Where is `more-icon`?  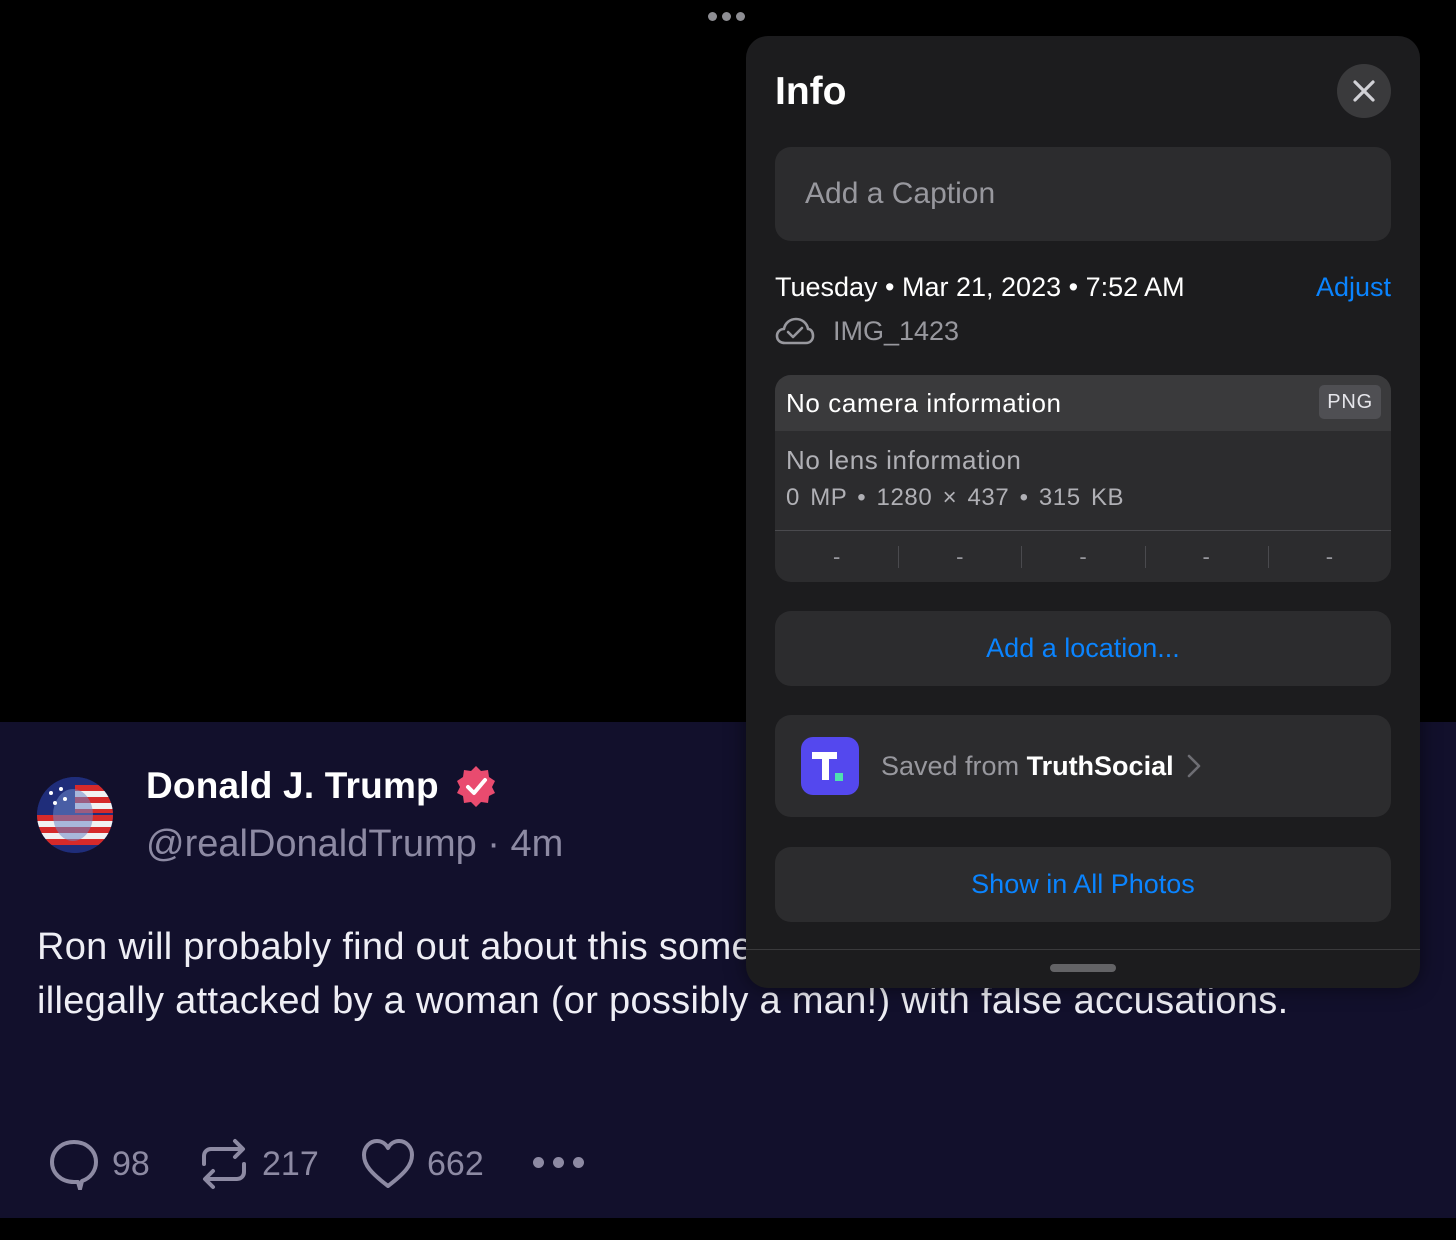 more-icon is located at coordinates (558, 1162).